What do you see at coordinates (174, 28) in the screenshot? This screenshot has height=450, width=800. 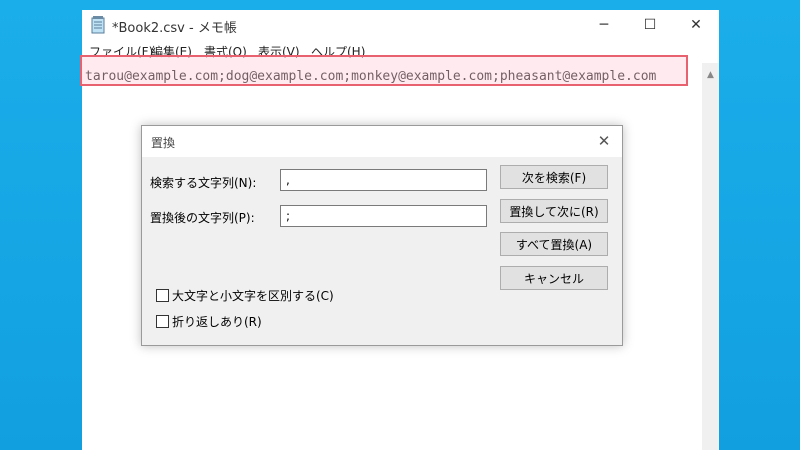 I see `window-title: *Book2.csv - メモ帳` at bounding box center [174, 28].